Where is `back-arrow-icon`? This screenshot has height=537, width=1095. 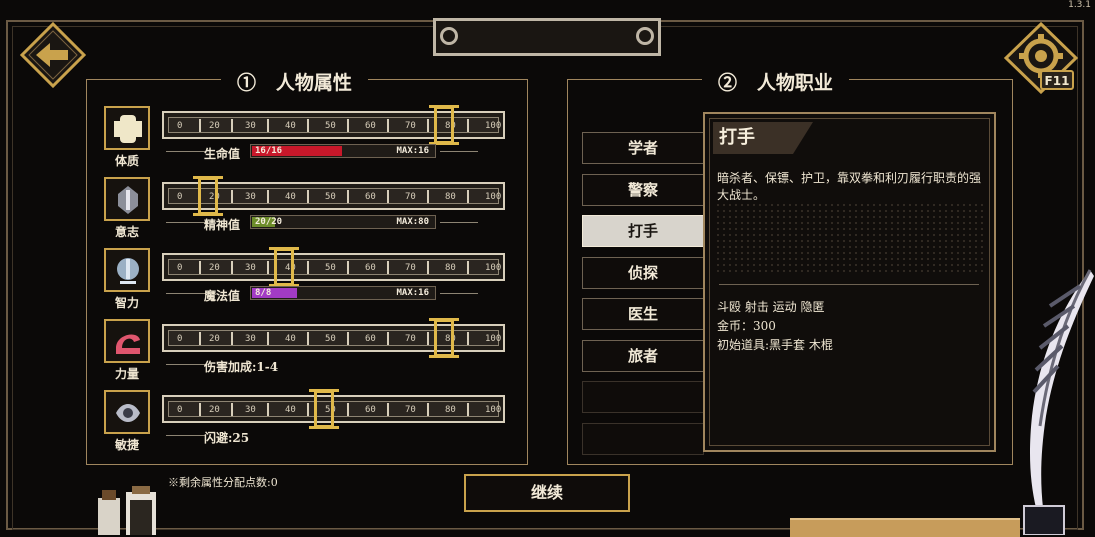
back-arrow-icon is located at coordinates (53, 55).